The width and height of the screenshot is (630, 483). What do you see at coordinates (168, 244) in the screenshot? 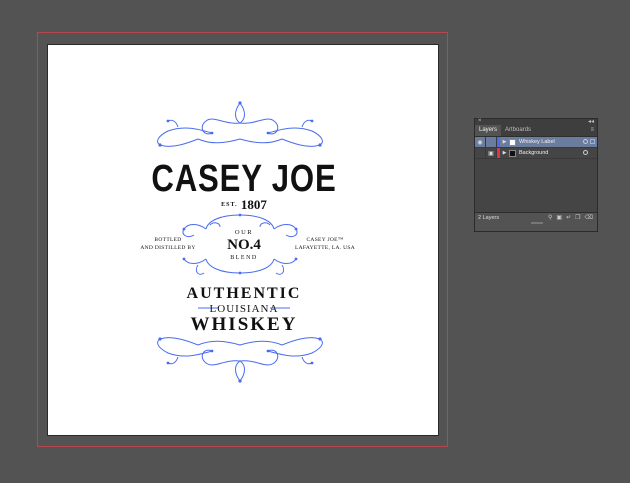
I see `bottled-by-text: BOTTLED AND DISTILLED BY` at bounding box center [168, 244].